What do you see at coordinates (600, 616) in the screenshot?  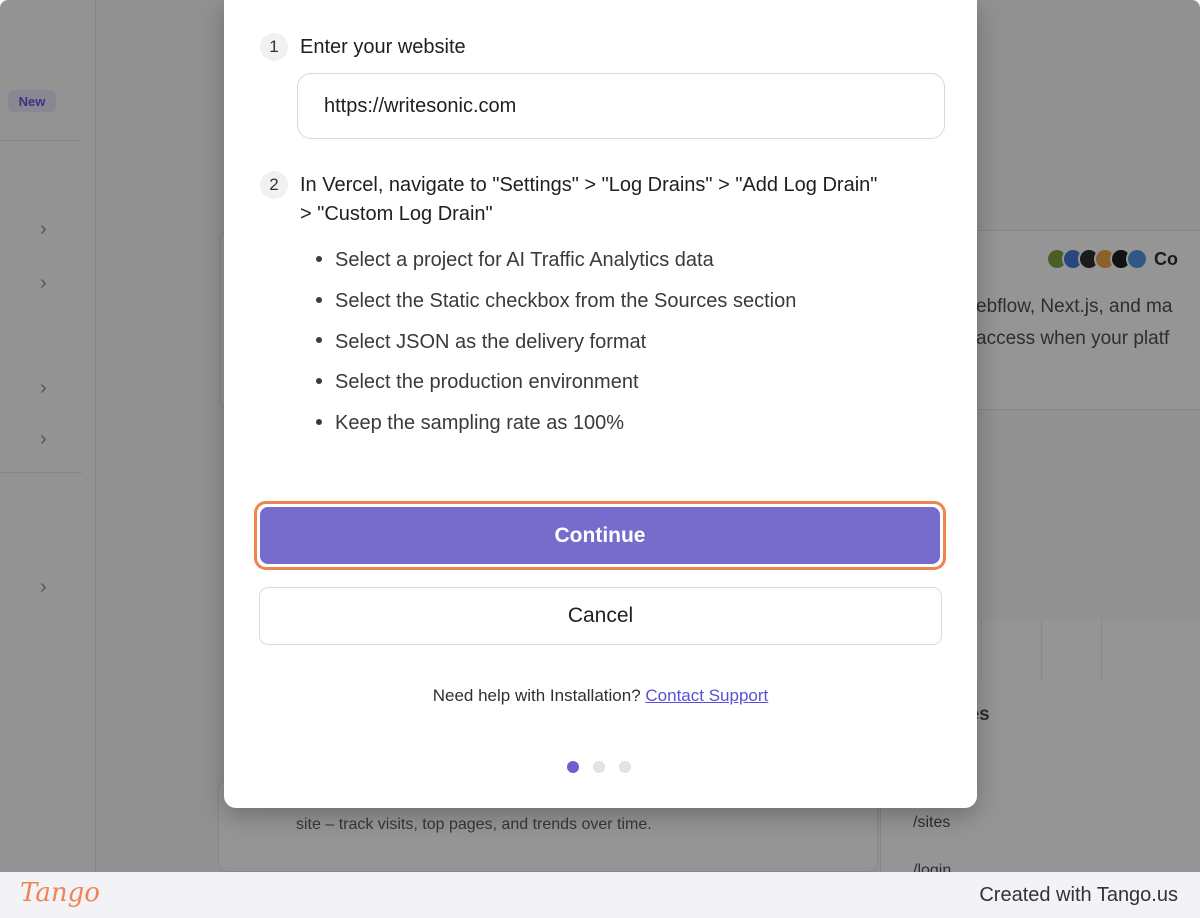 I see `cancel-button: Cancel` at bounding box center [600, 616].